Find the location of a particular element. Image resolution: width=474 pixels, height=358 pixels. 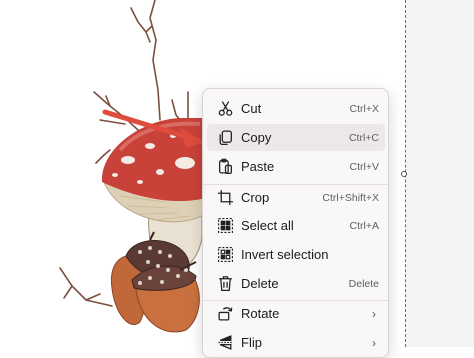

copy-icon is located at coordinates (225, 138).